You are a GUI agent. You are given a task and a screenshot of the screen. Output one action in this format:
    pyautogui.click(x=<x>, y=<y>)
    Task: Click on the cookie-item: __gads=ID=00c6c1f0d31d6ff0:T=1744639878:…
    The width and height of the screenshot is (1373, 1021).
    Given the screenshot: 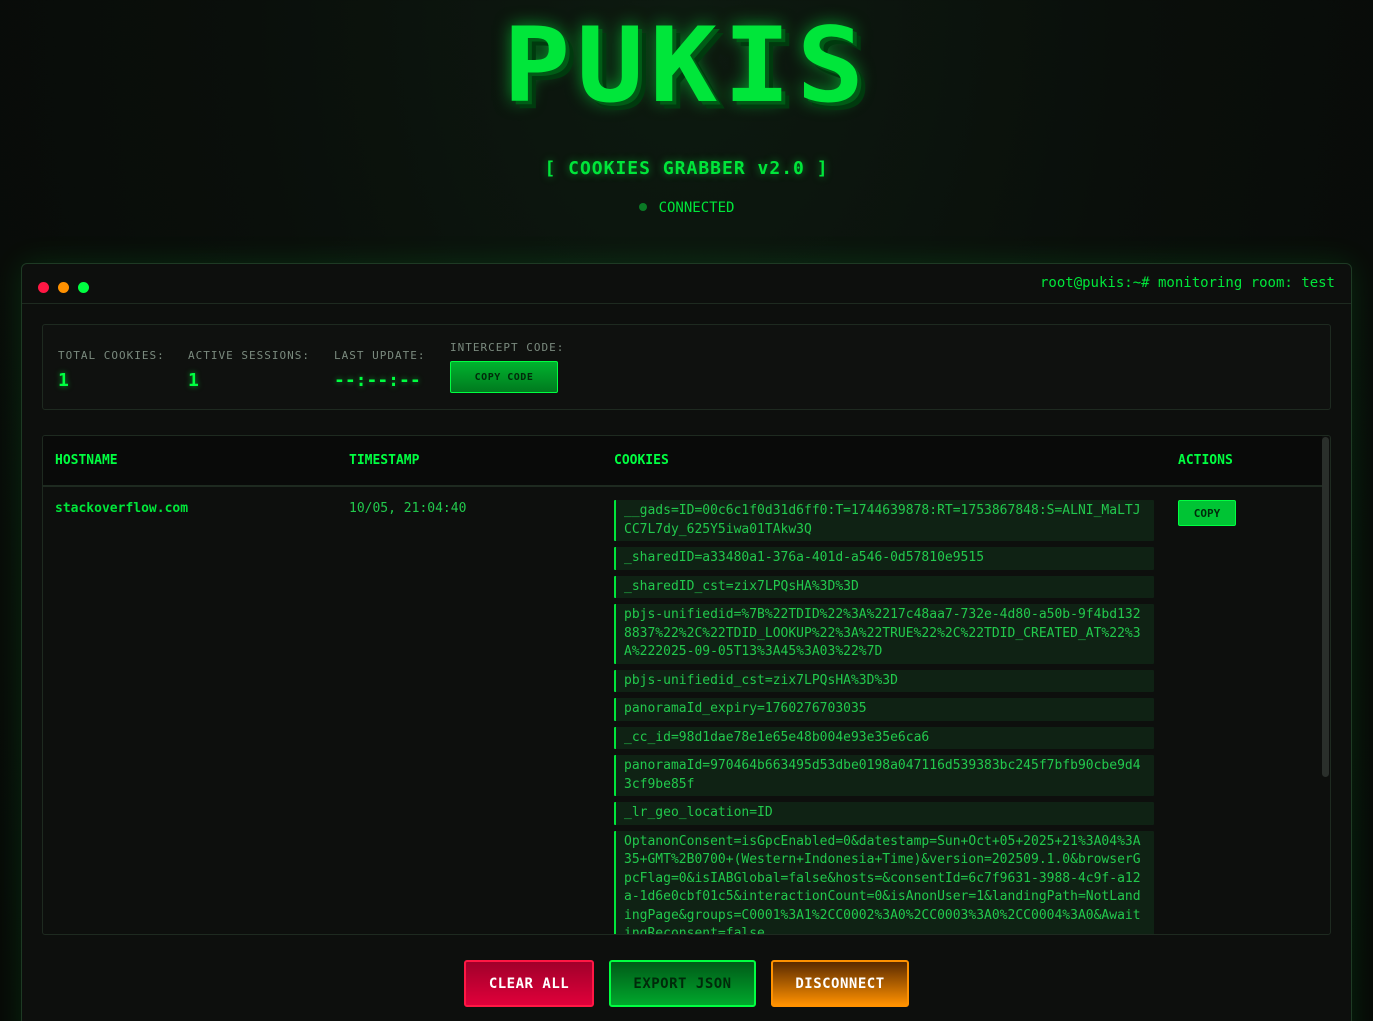 What is the action you would take?
    pyautogui.click(x=884, y=520)
    